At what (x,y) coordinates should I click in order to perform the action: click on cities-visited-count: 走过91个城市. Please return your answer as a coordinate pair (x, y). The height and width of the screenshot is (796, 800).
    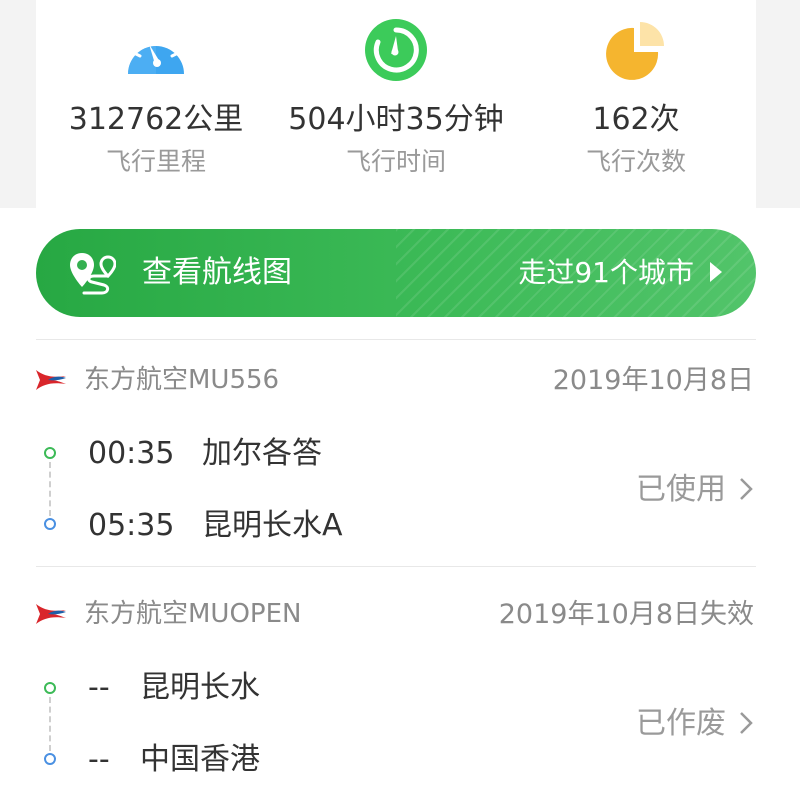
    Looking at the image, I should click on (606, 272).